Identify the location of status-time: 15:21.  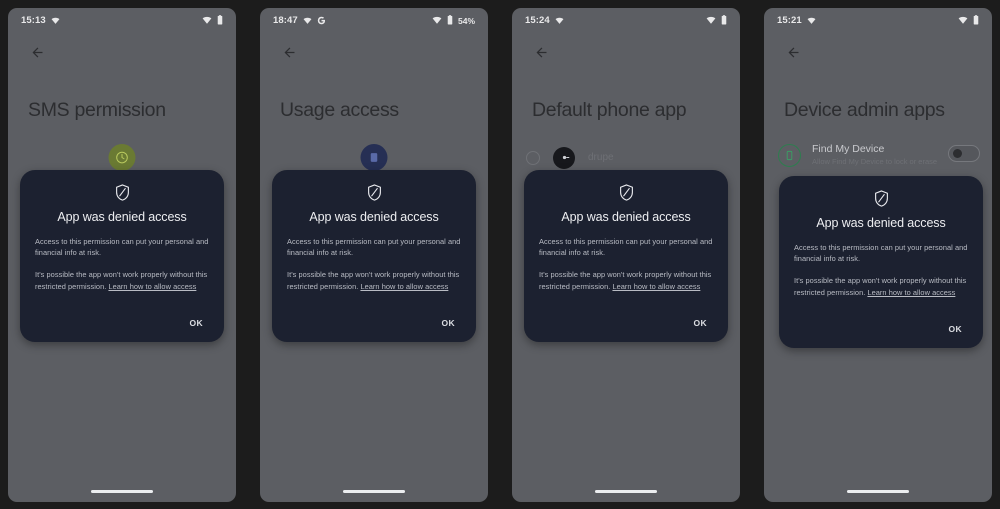
(789, 20).